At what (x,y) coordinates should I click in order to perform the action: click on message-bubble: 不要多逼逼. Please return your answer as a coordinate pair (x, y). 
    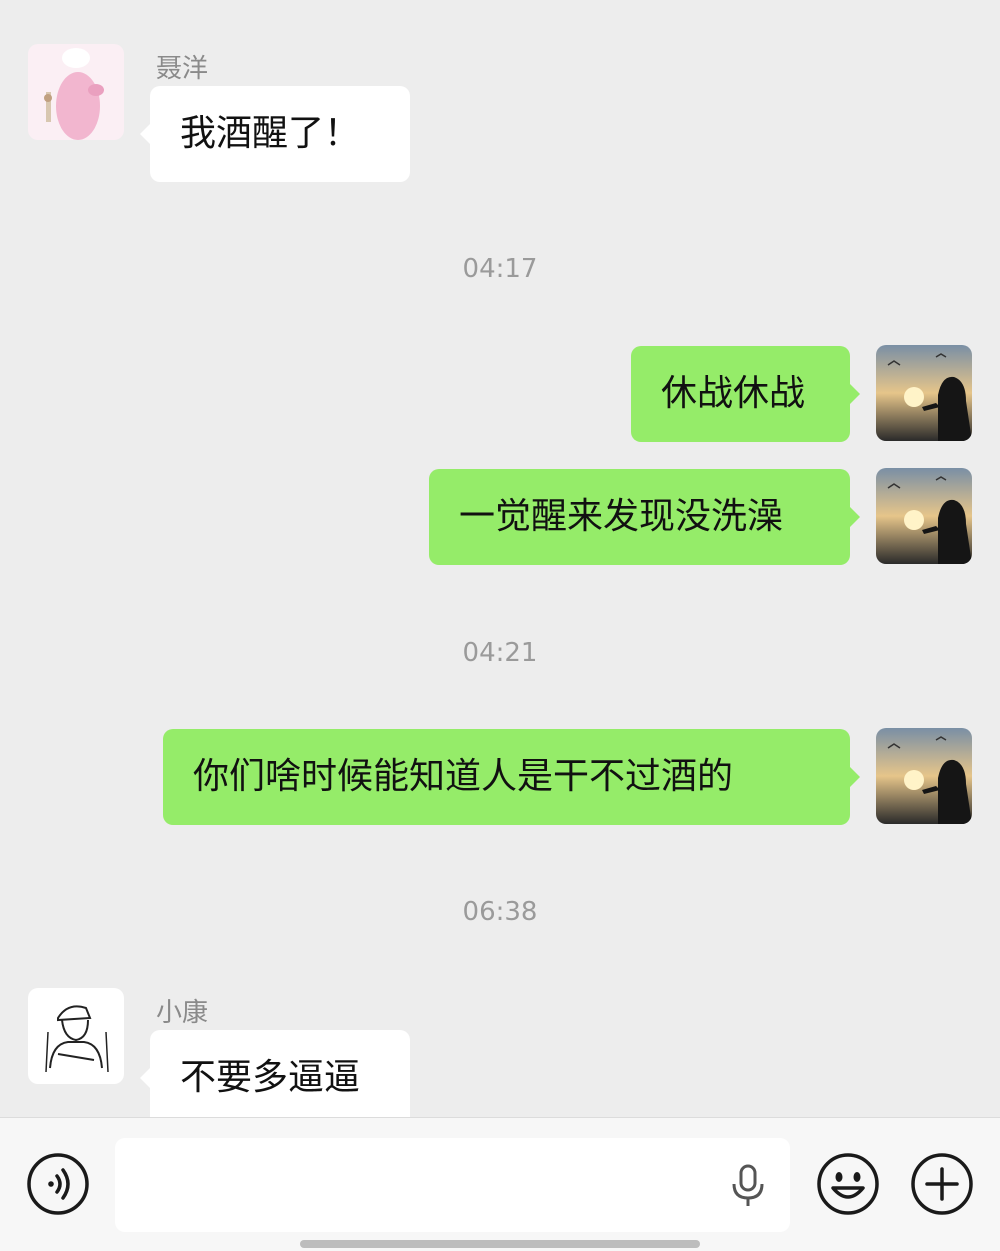
    Looking at the image, I should click on (275, 1073).